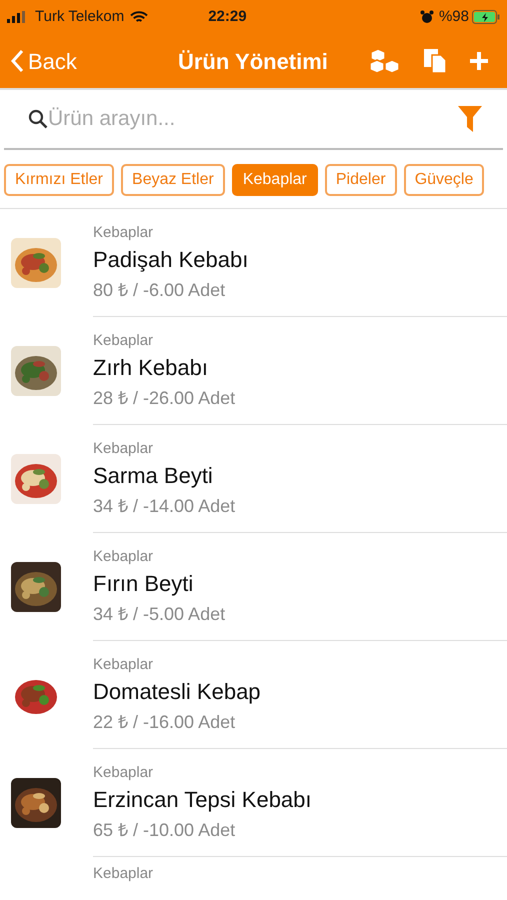 This screenshot has height=900, width=507. I want to click on filter-icon, so click(470, 119).